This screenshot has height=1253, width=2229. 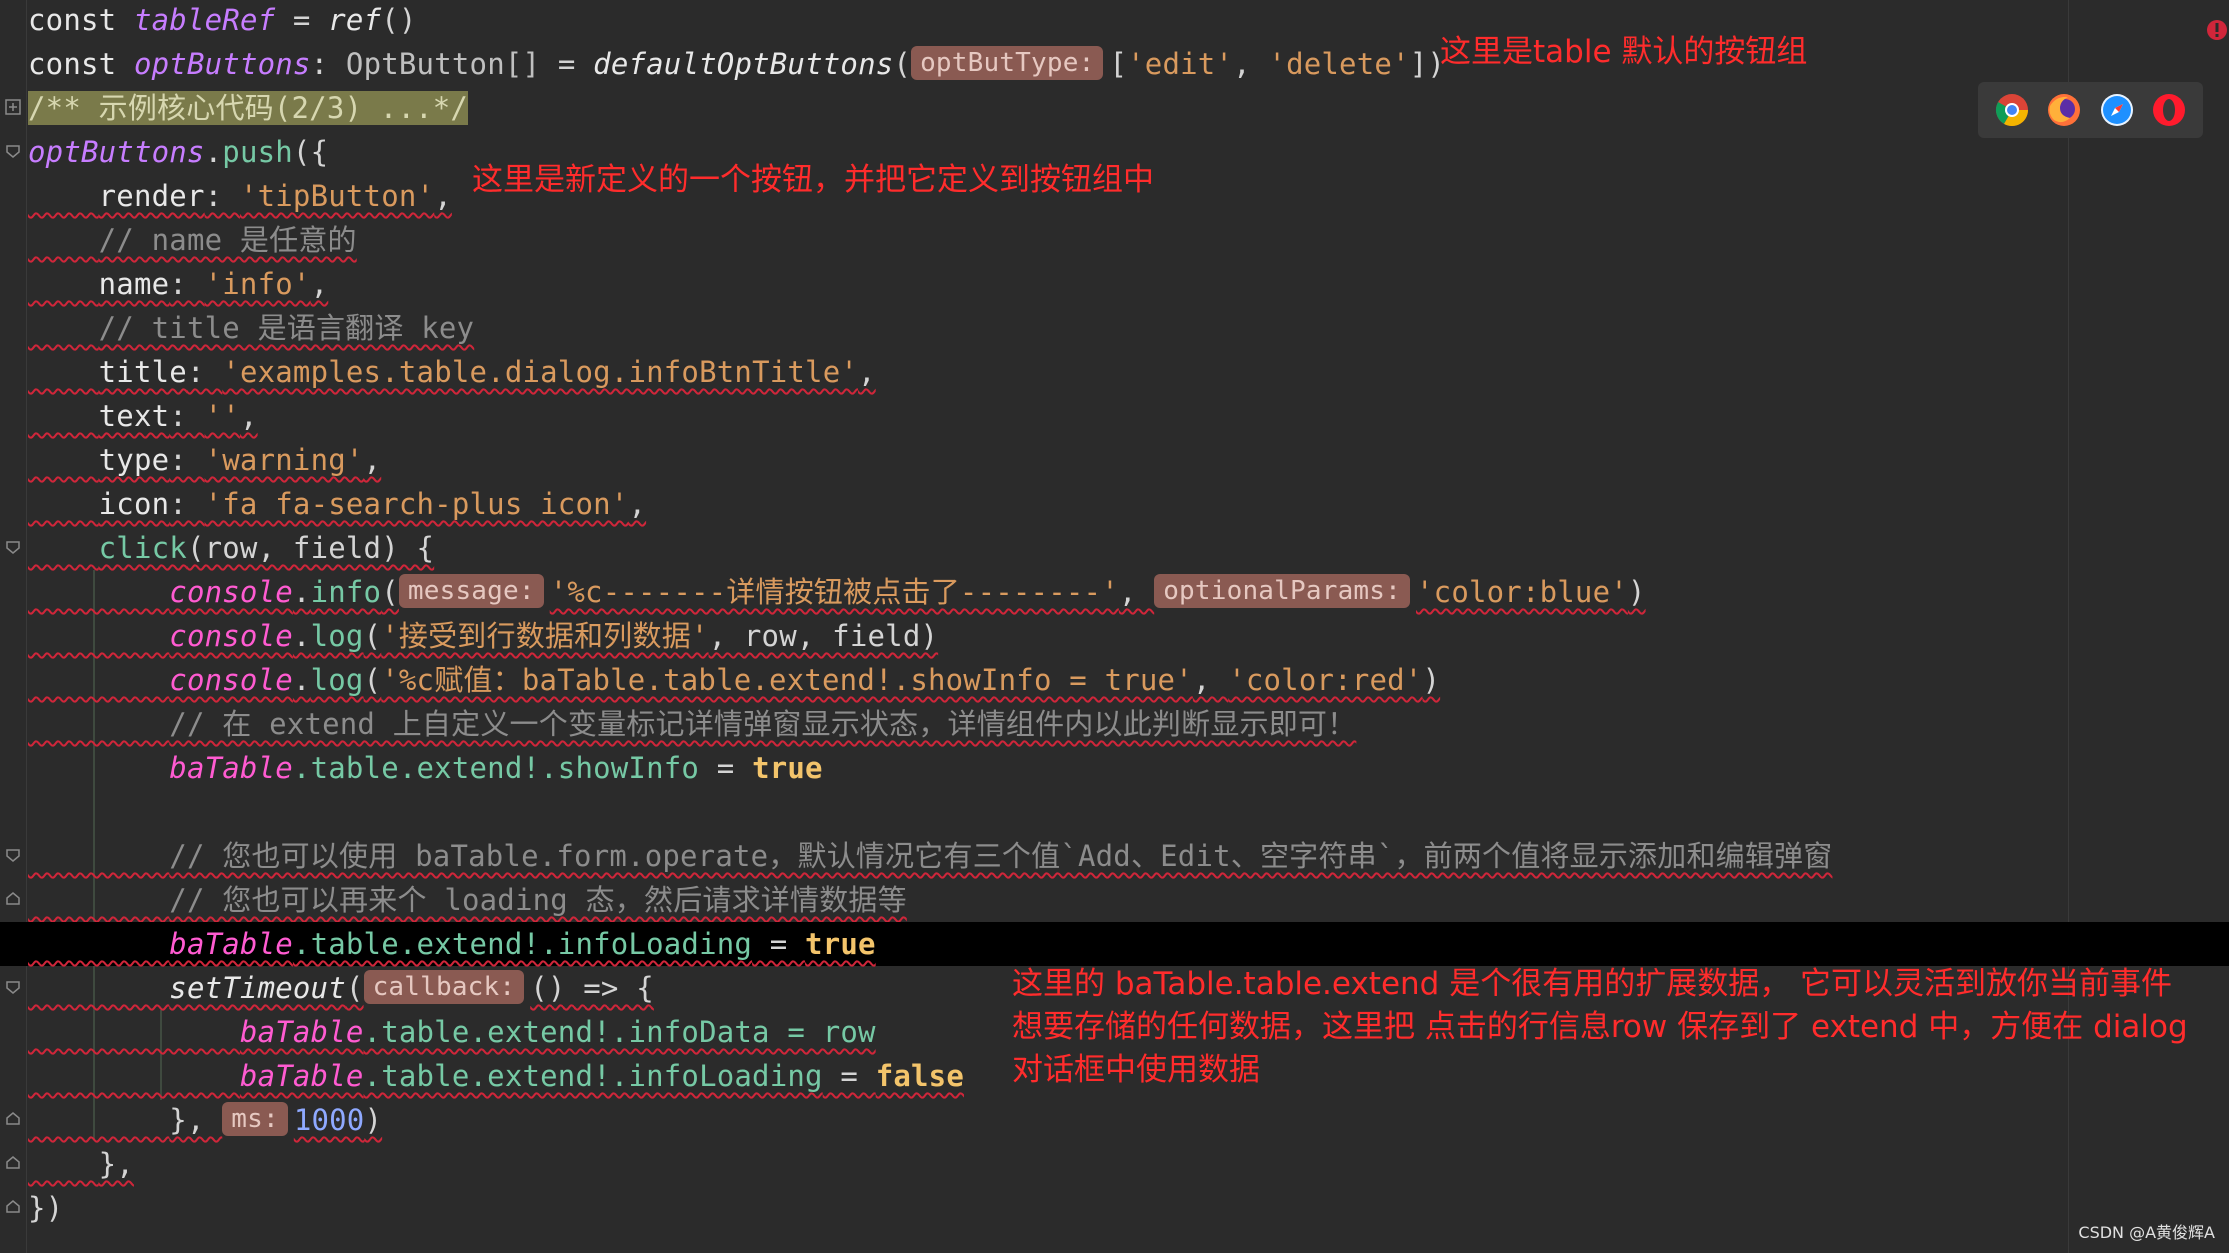 I want to click on string-literal: 'color:red', so click(x=1325, y=680).